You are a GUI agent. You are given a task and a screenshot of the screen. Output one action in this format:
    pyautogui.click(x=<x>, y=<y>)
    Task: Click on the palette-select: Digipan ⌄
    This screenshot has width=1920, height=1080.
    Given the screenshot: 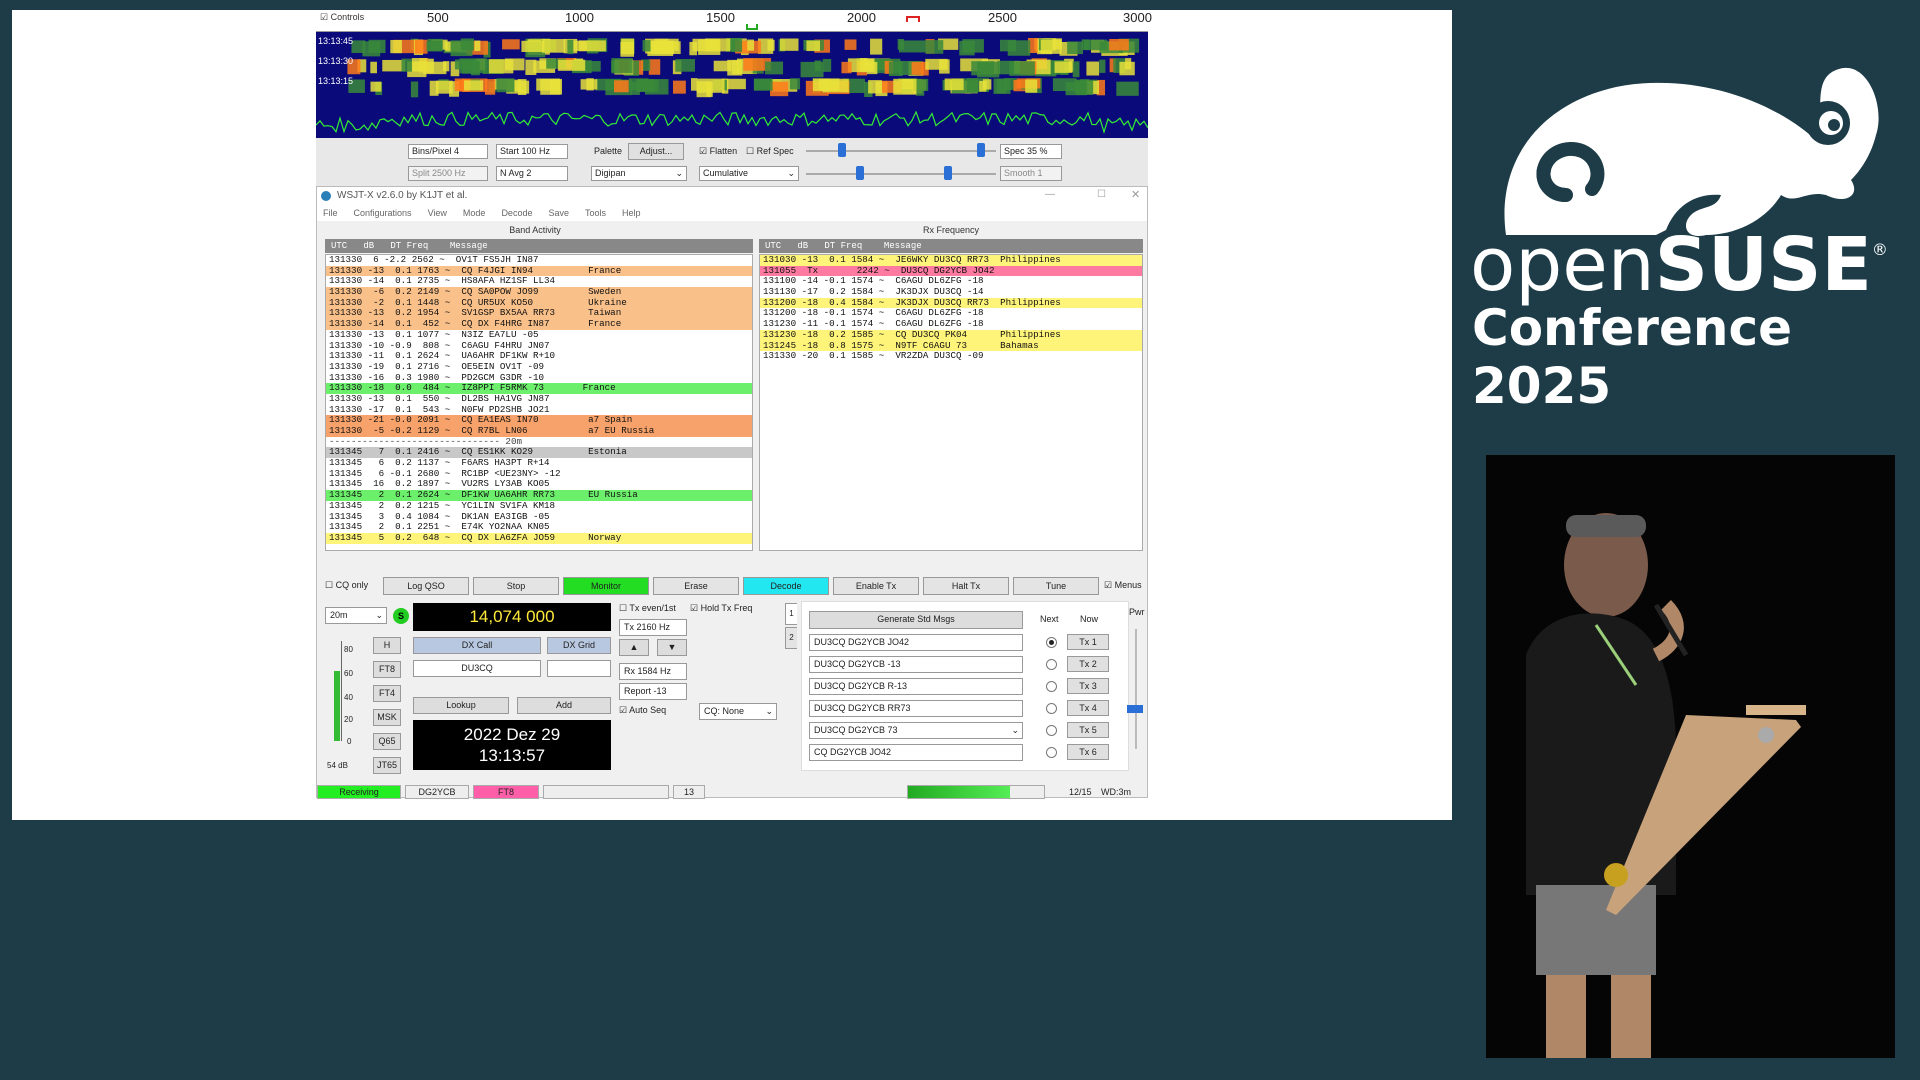 What is the action you would take?
    pyautogui.click(x=639, y=173)
    